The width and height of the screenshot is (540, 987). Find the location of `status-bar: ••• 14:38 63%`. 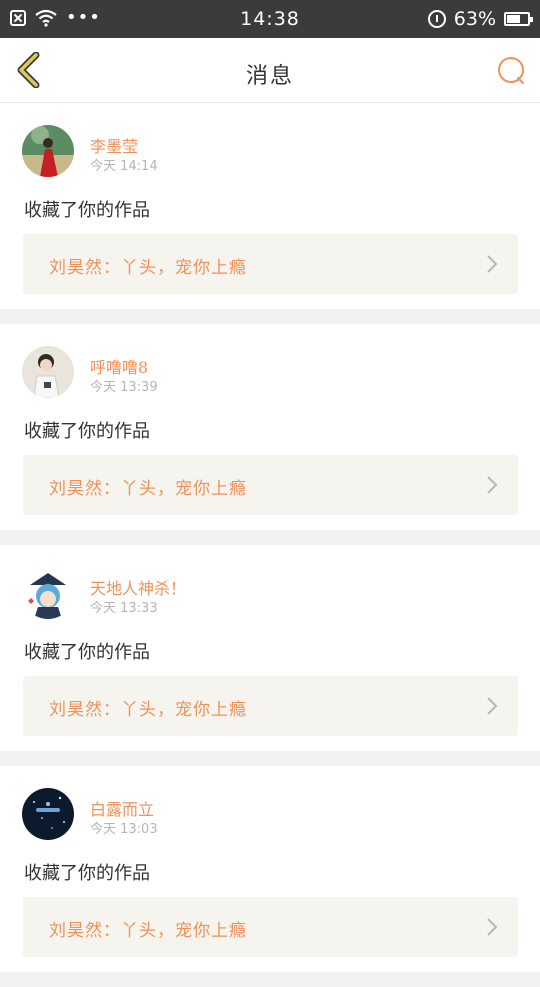

status-bar: ••• 14:38 63% is located at coordinates (270, 19).